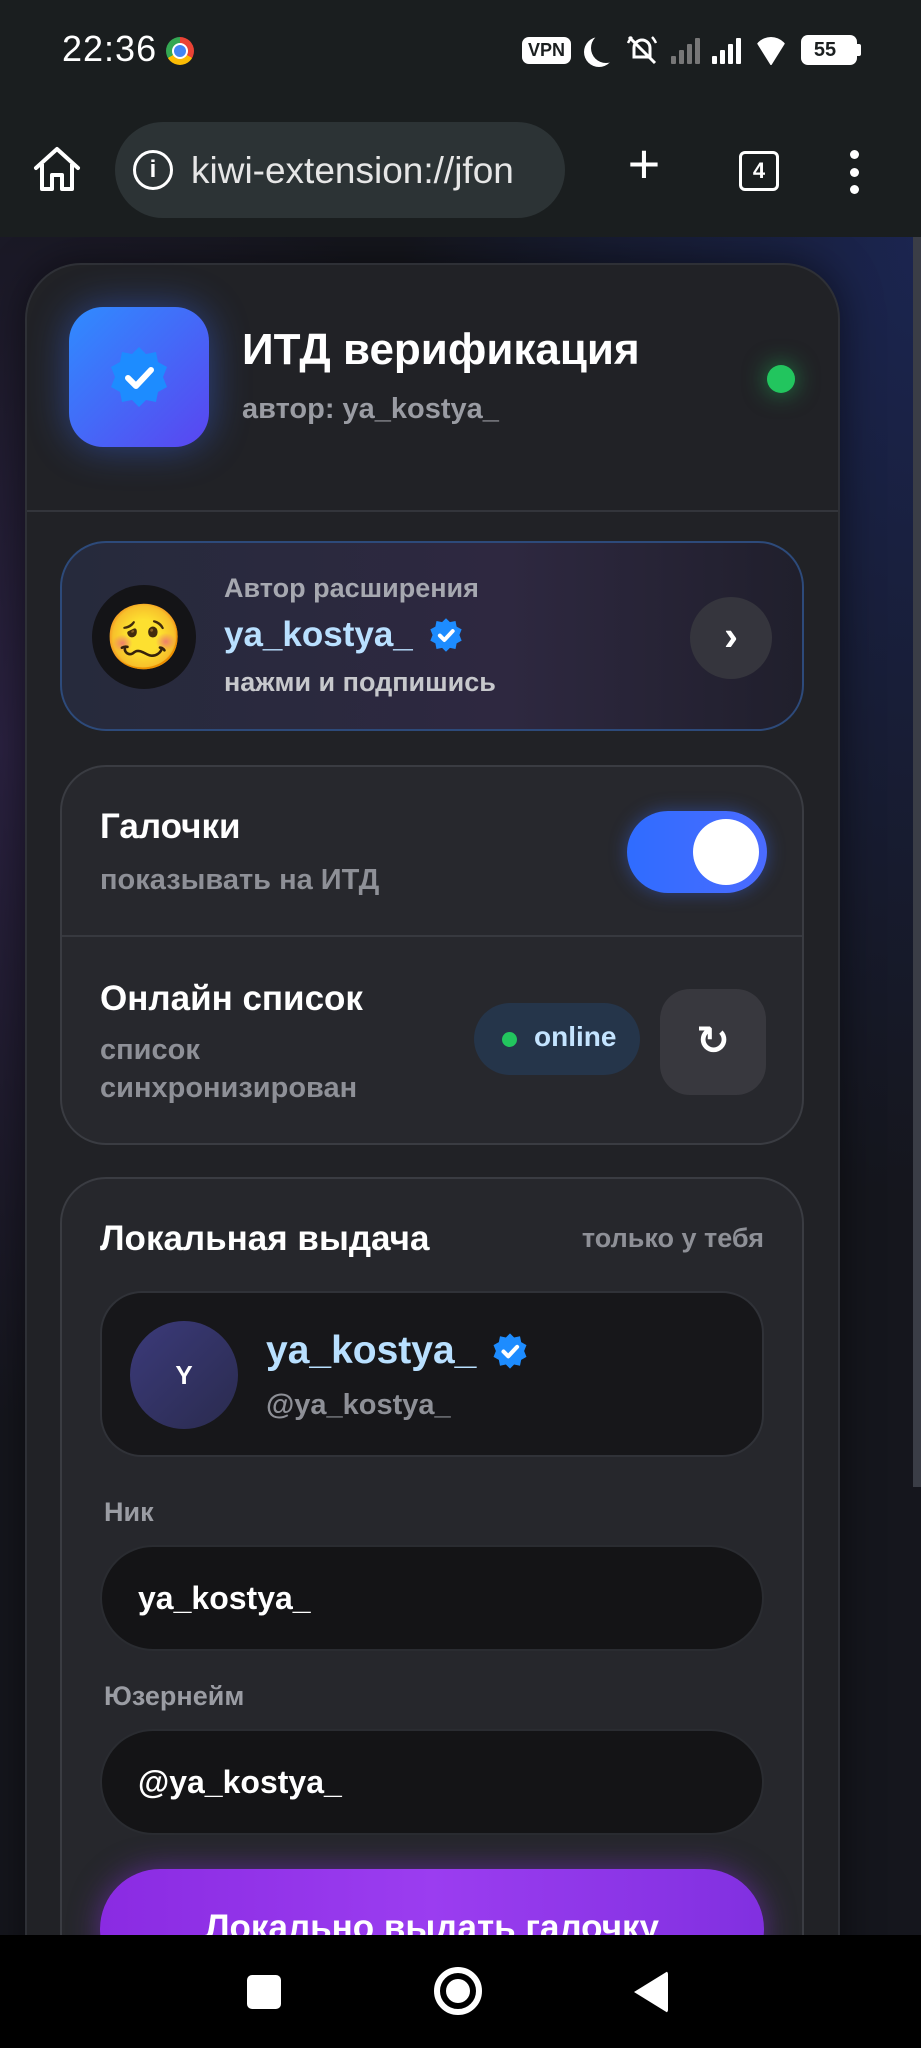  What do you see at coordinates (713, 1042) in the screenshot?
I see `refresh-icon: ↻` at bounding box center [713, 1042].